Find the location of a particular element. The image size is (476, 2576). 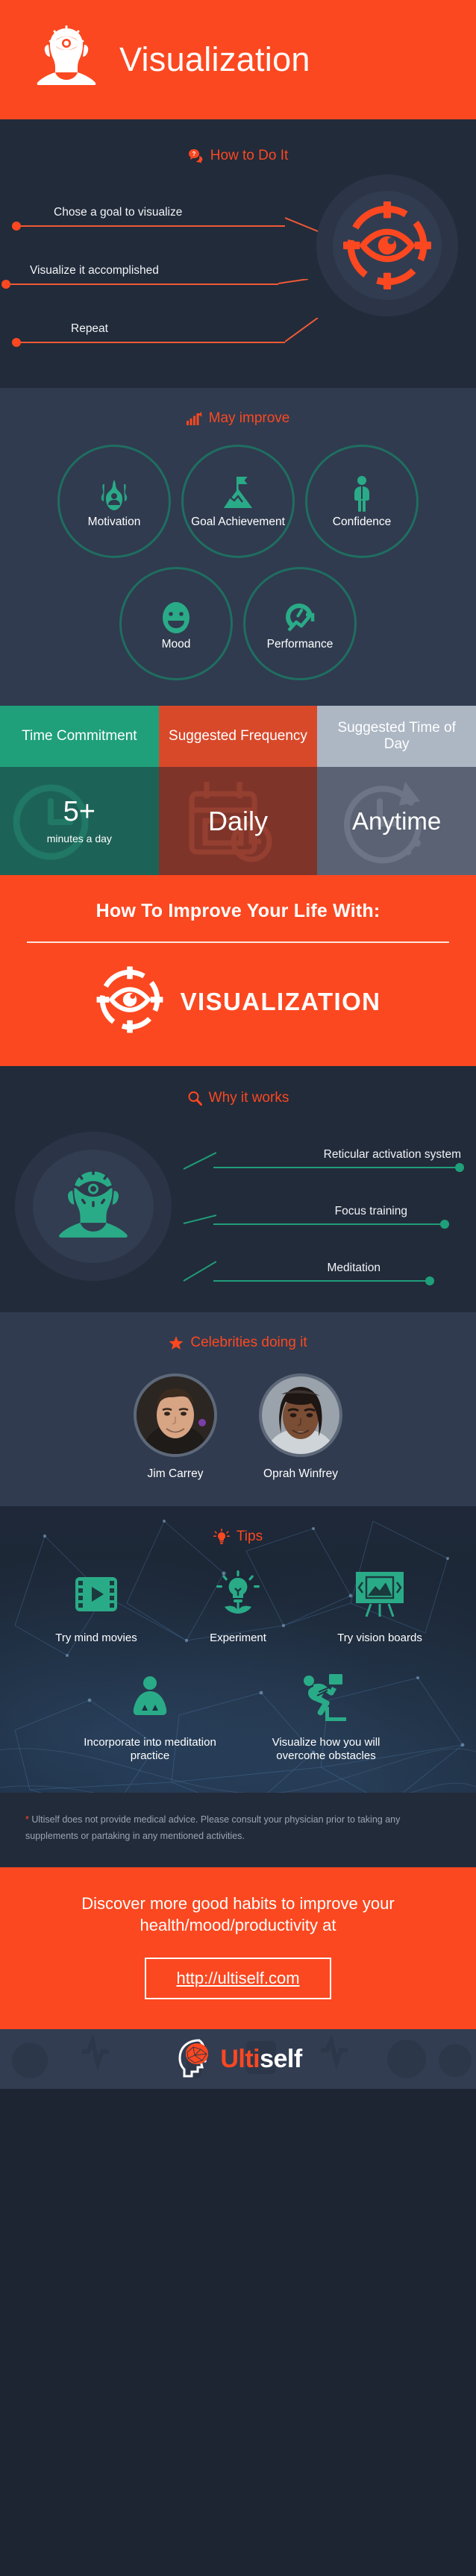

tip-item: Try vision boards is located at coordinates (379, 1605).